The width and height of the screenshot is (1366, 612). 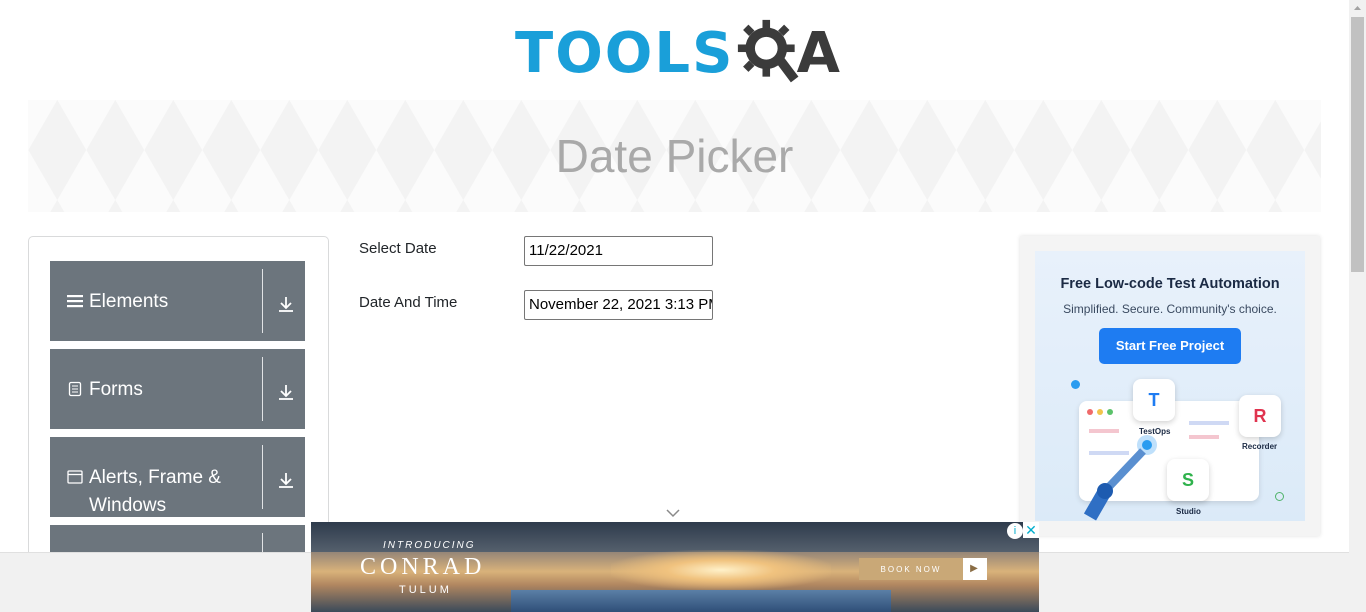 What do you see at coordinates (1090, 412) in the screenshot?
I see `dot-red` at bounding box center [1090, 412].